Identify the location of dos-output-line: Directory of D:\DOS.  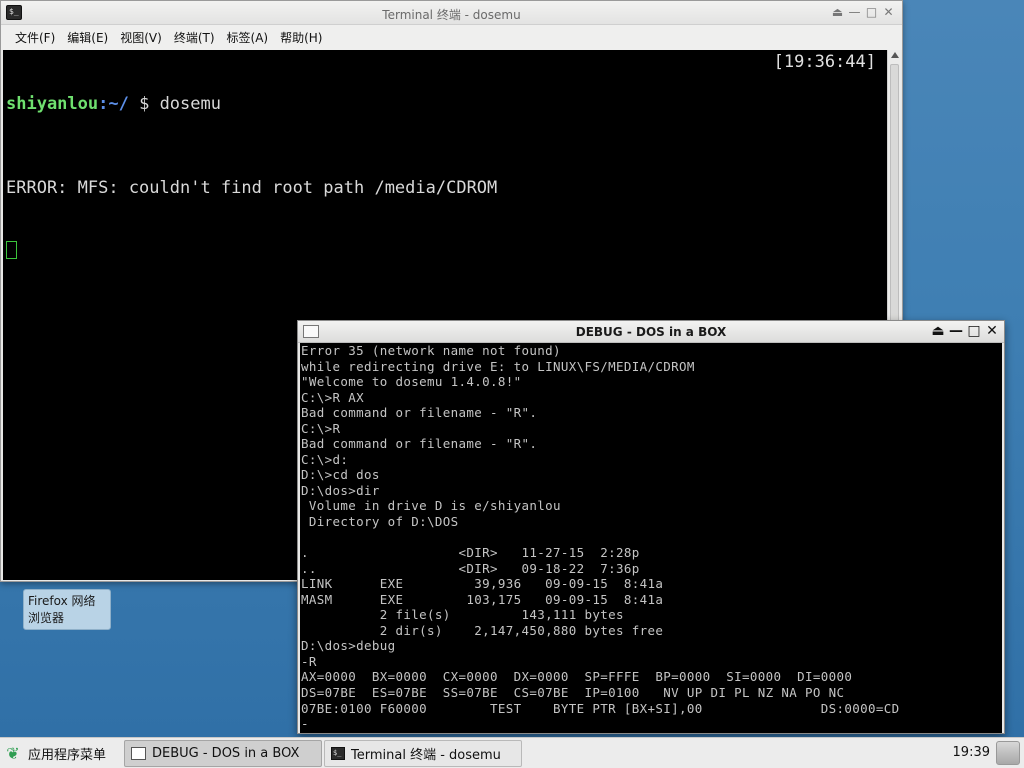
(380, 522).